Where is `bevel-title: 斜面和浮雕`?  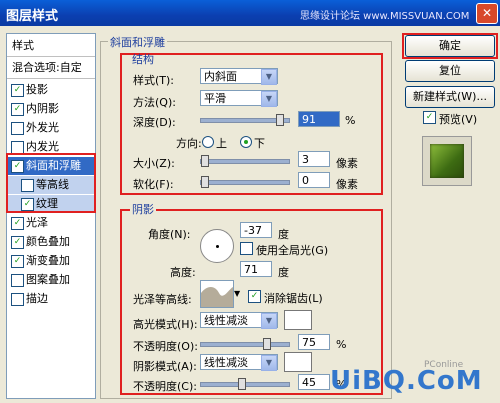 bevel-title: 斜面和浮雕 is located at coordinates (137, 42).